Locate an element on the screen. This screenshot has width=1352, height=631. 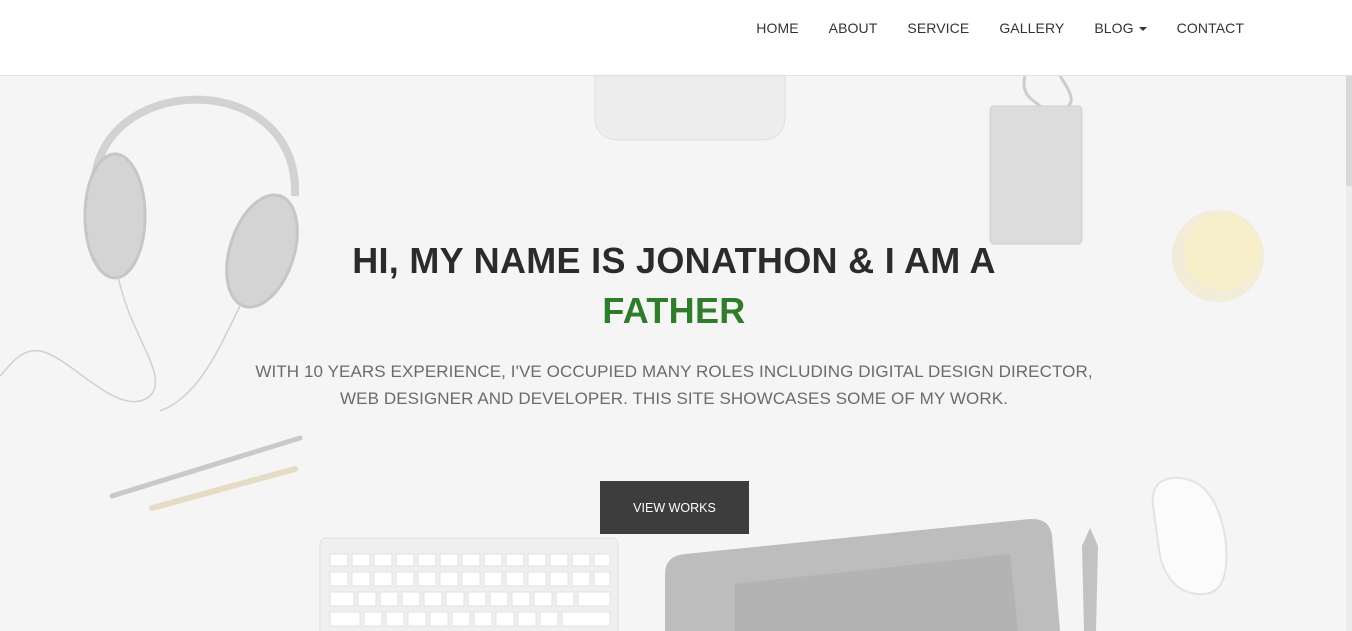
hard-drive-icon is located at coordinates (1036, 160).